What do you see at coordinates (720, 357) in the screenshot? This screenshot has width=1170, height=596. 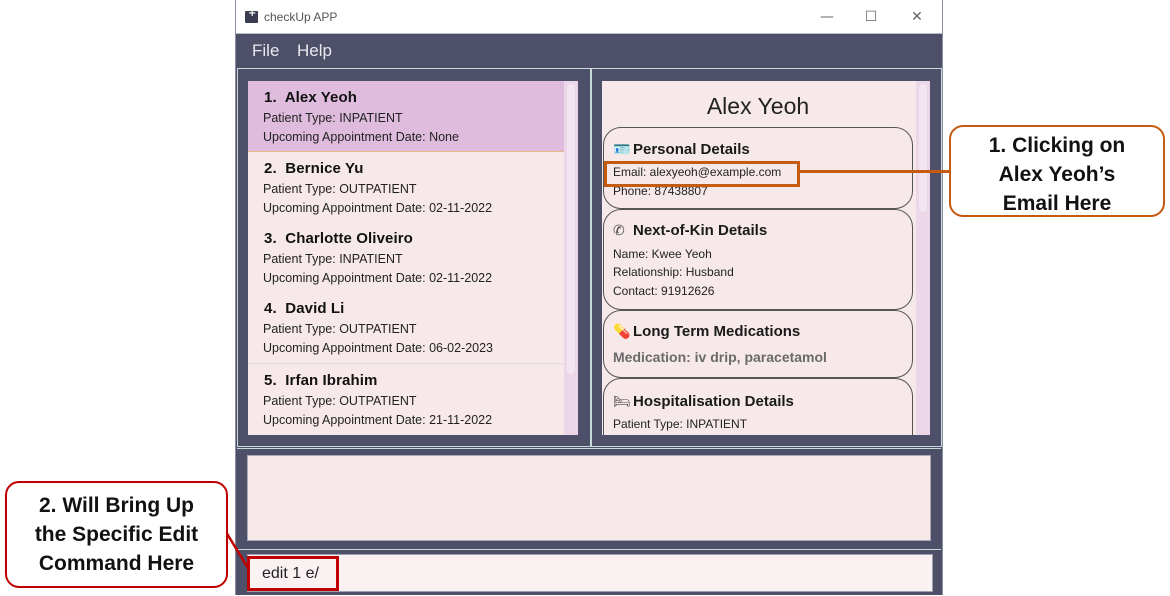 I see `medication-field: Medication: iv drip, paracetamol` at bounding box center [720, 357].